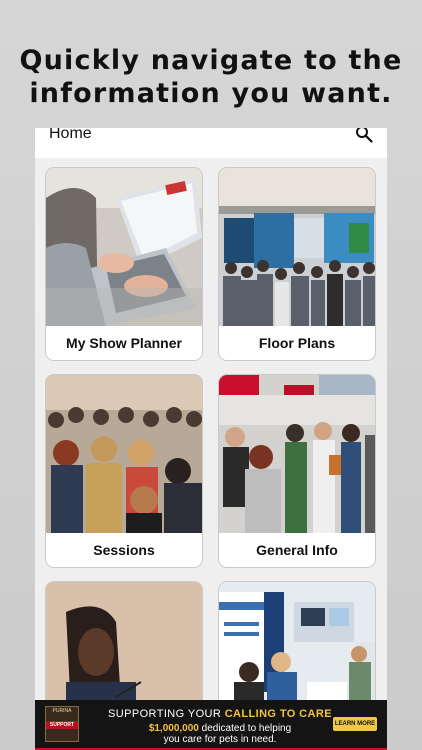  Describe the element at coordinates (211, 143) in the screenshot. I see `nav-bar: Home` at that location.